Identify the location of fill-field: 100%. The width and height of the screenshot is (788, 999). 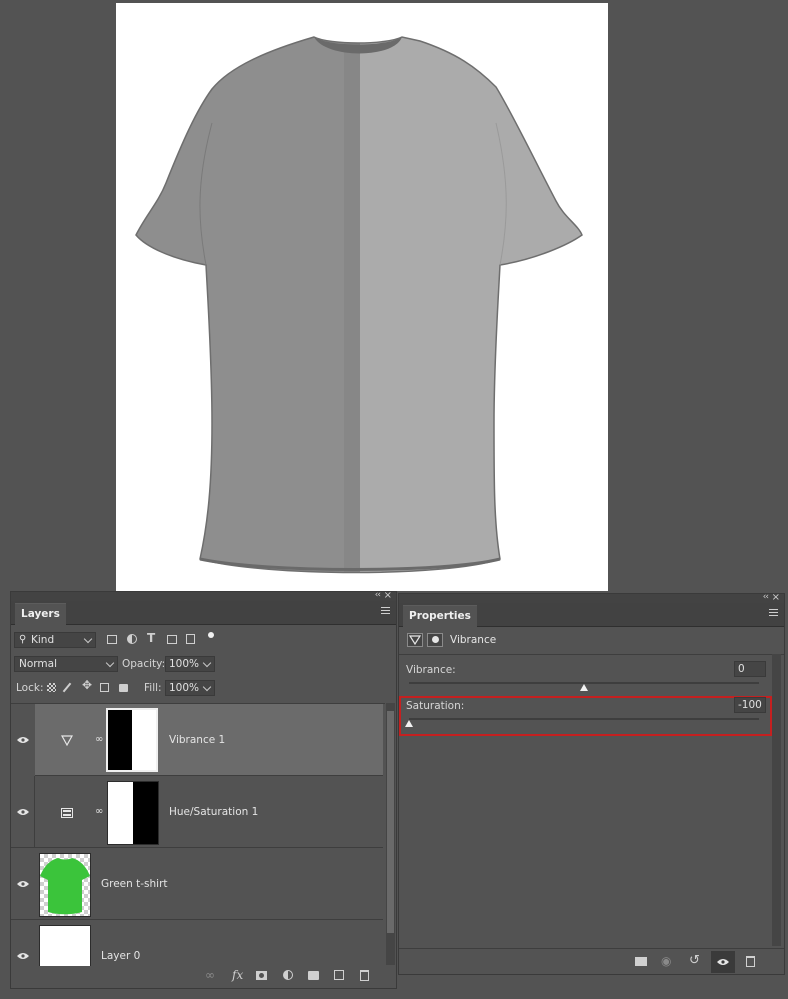
(190, 688).